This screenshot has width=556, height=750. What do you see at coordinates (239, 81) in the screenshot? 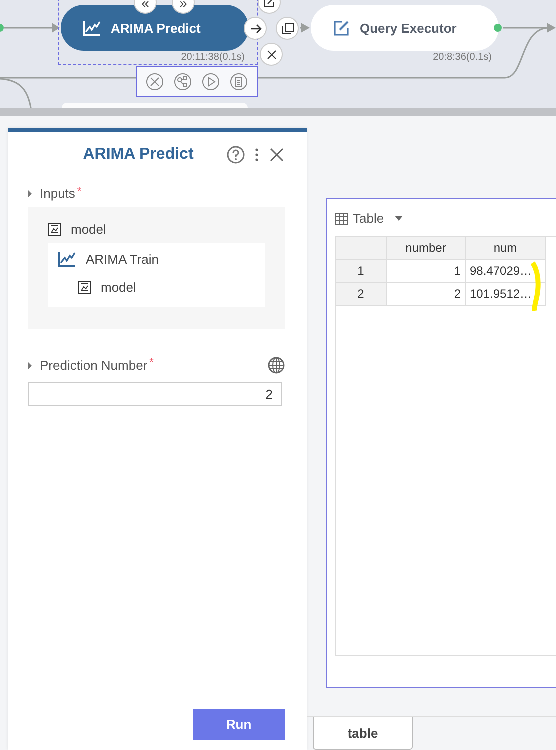
I see `clipboard-button` at bounding box center [239, 81].